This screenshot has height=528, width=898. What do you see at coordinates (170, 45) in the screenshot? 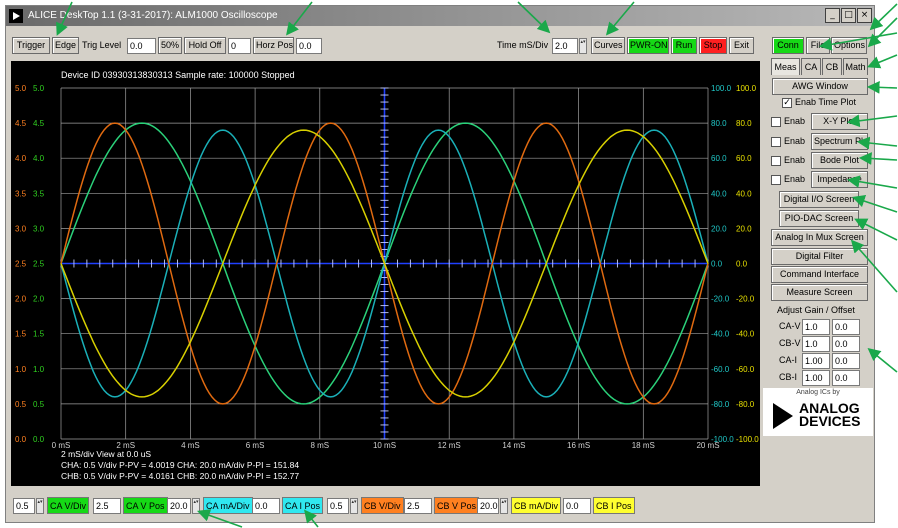
I see `fifty-percent-button: 50%` at bounding box center [170, 45].